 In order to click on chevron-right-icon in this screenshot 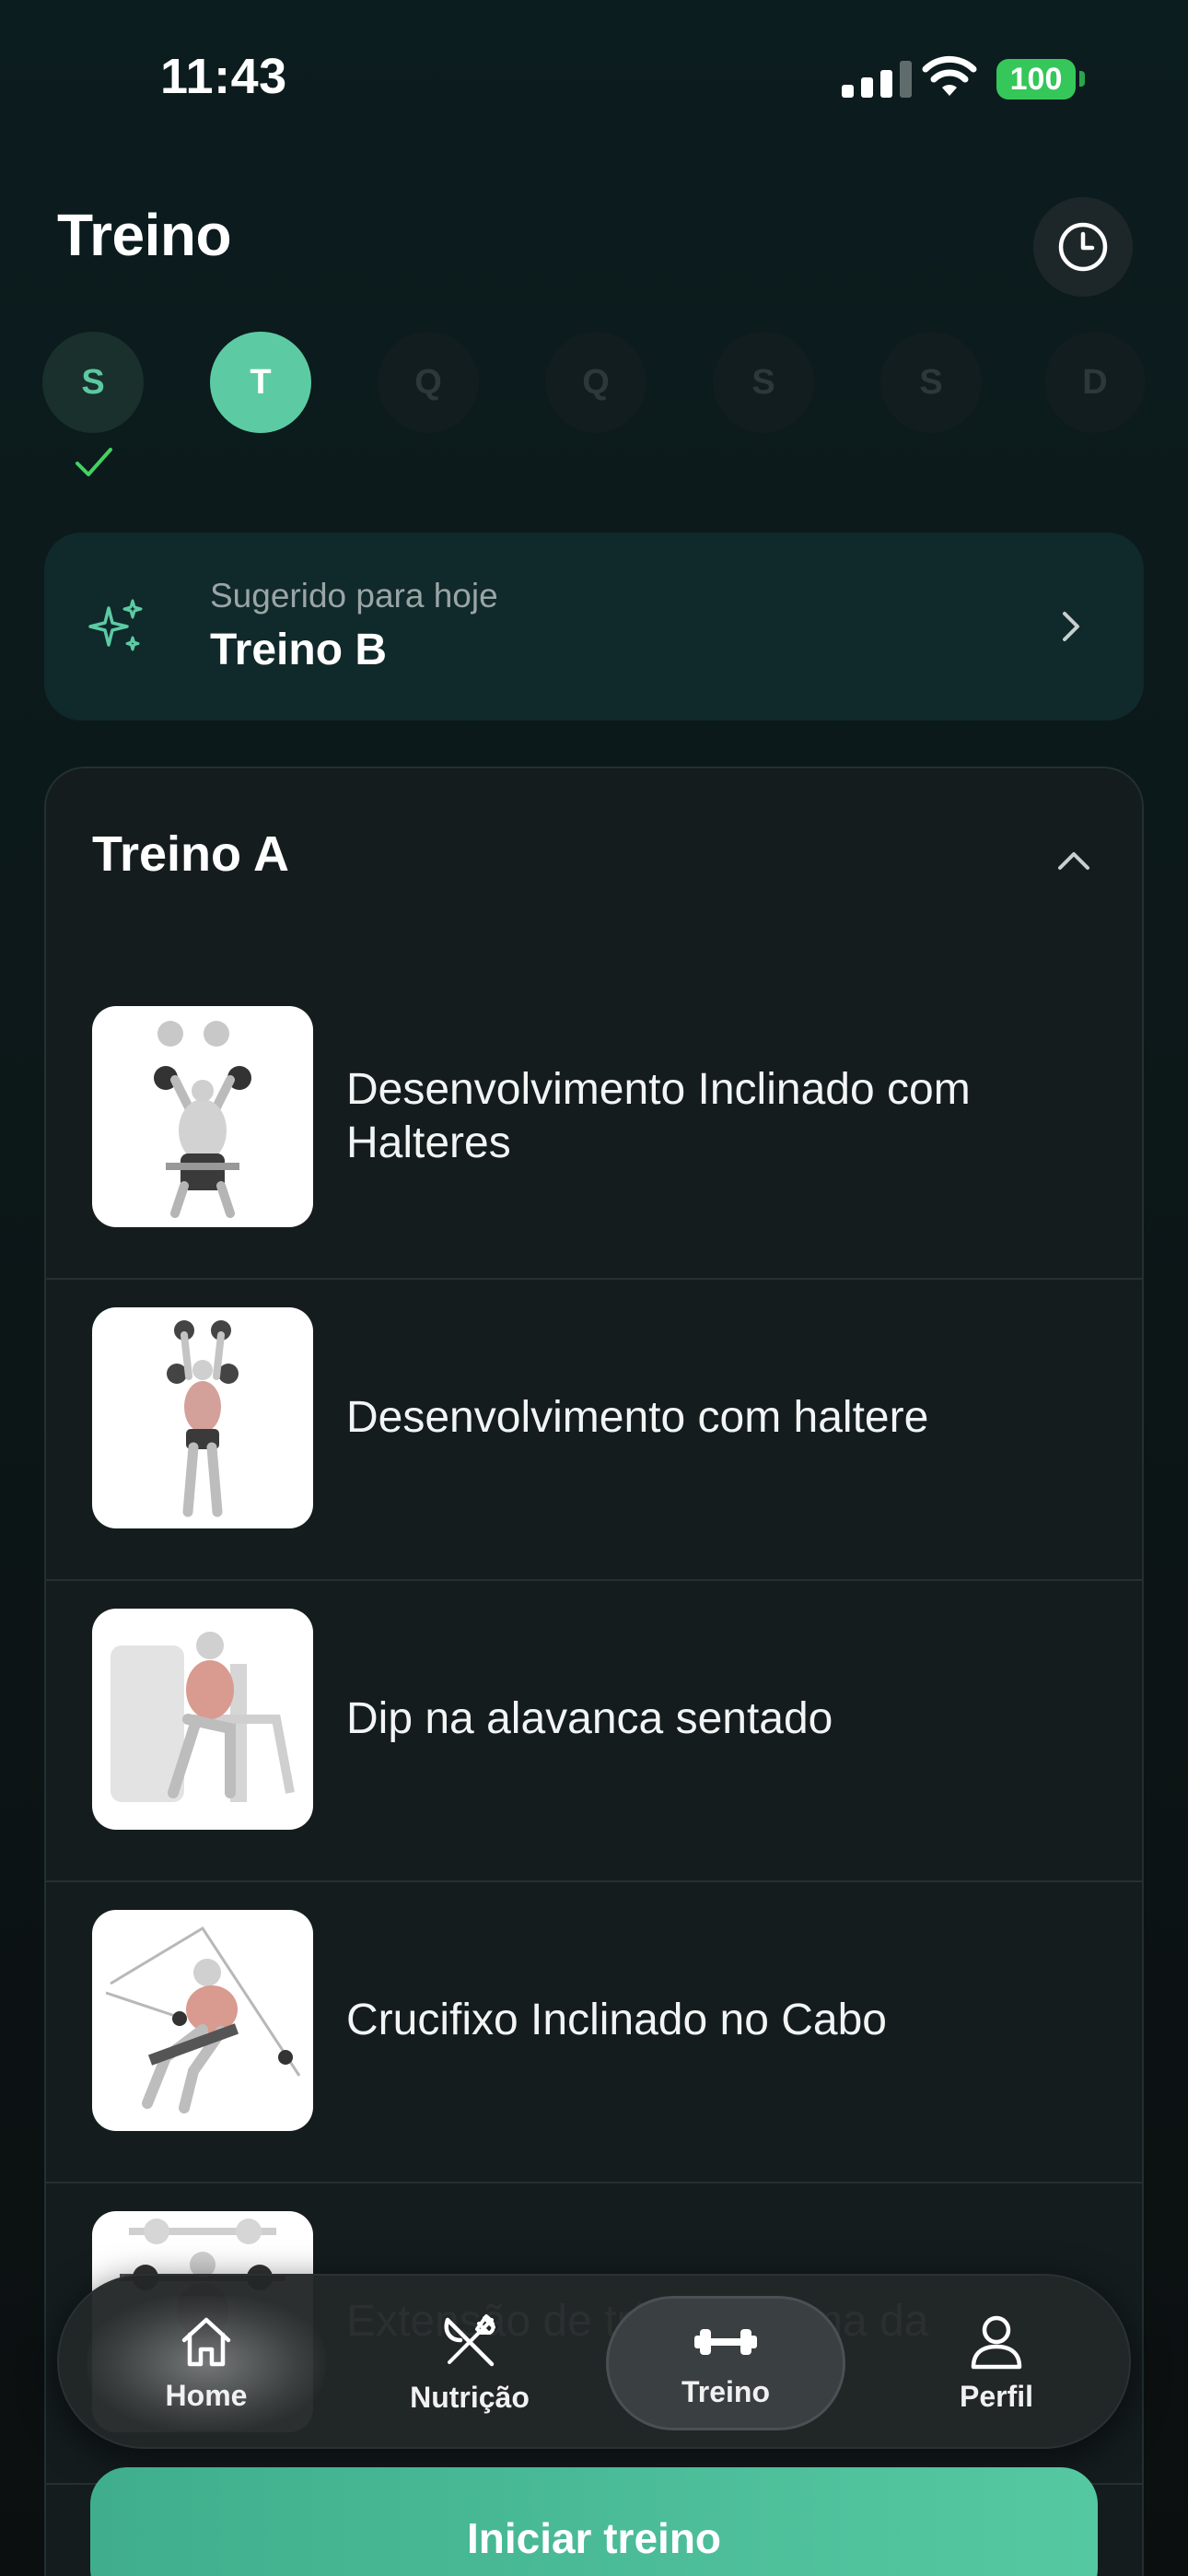, I will do `click(1071, 626)`.